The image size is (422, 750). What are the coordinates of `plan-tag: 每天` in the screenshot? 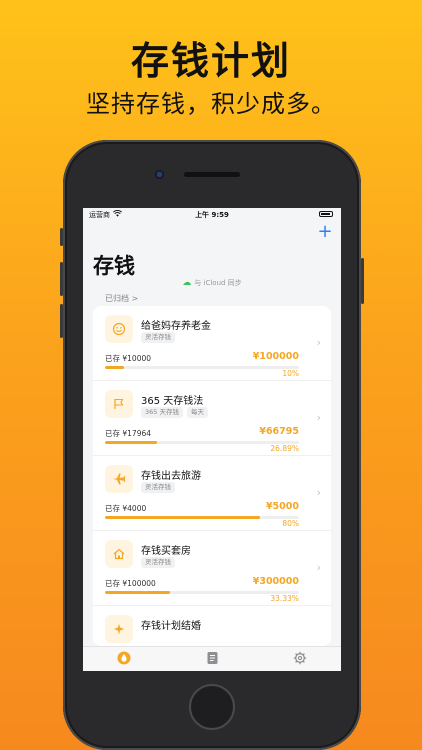 It's located at (197, 412).